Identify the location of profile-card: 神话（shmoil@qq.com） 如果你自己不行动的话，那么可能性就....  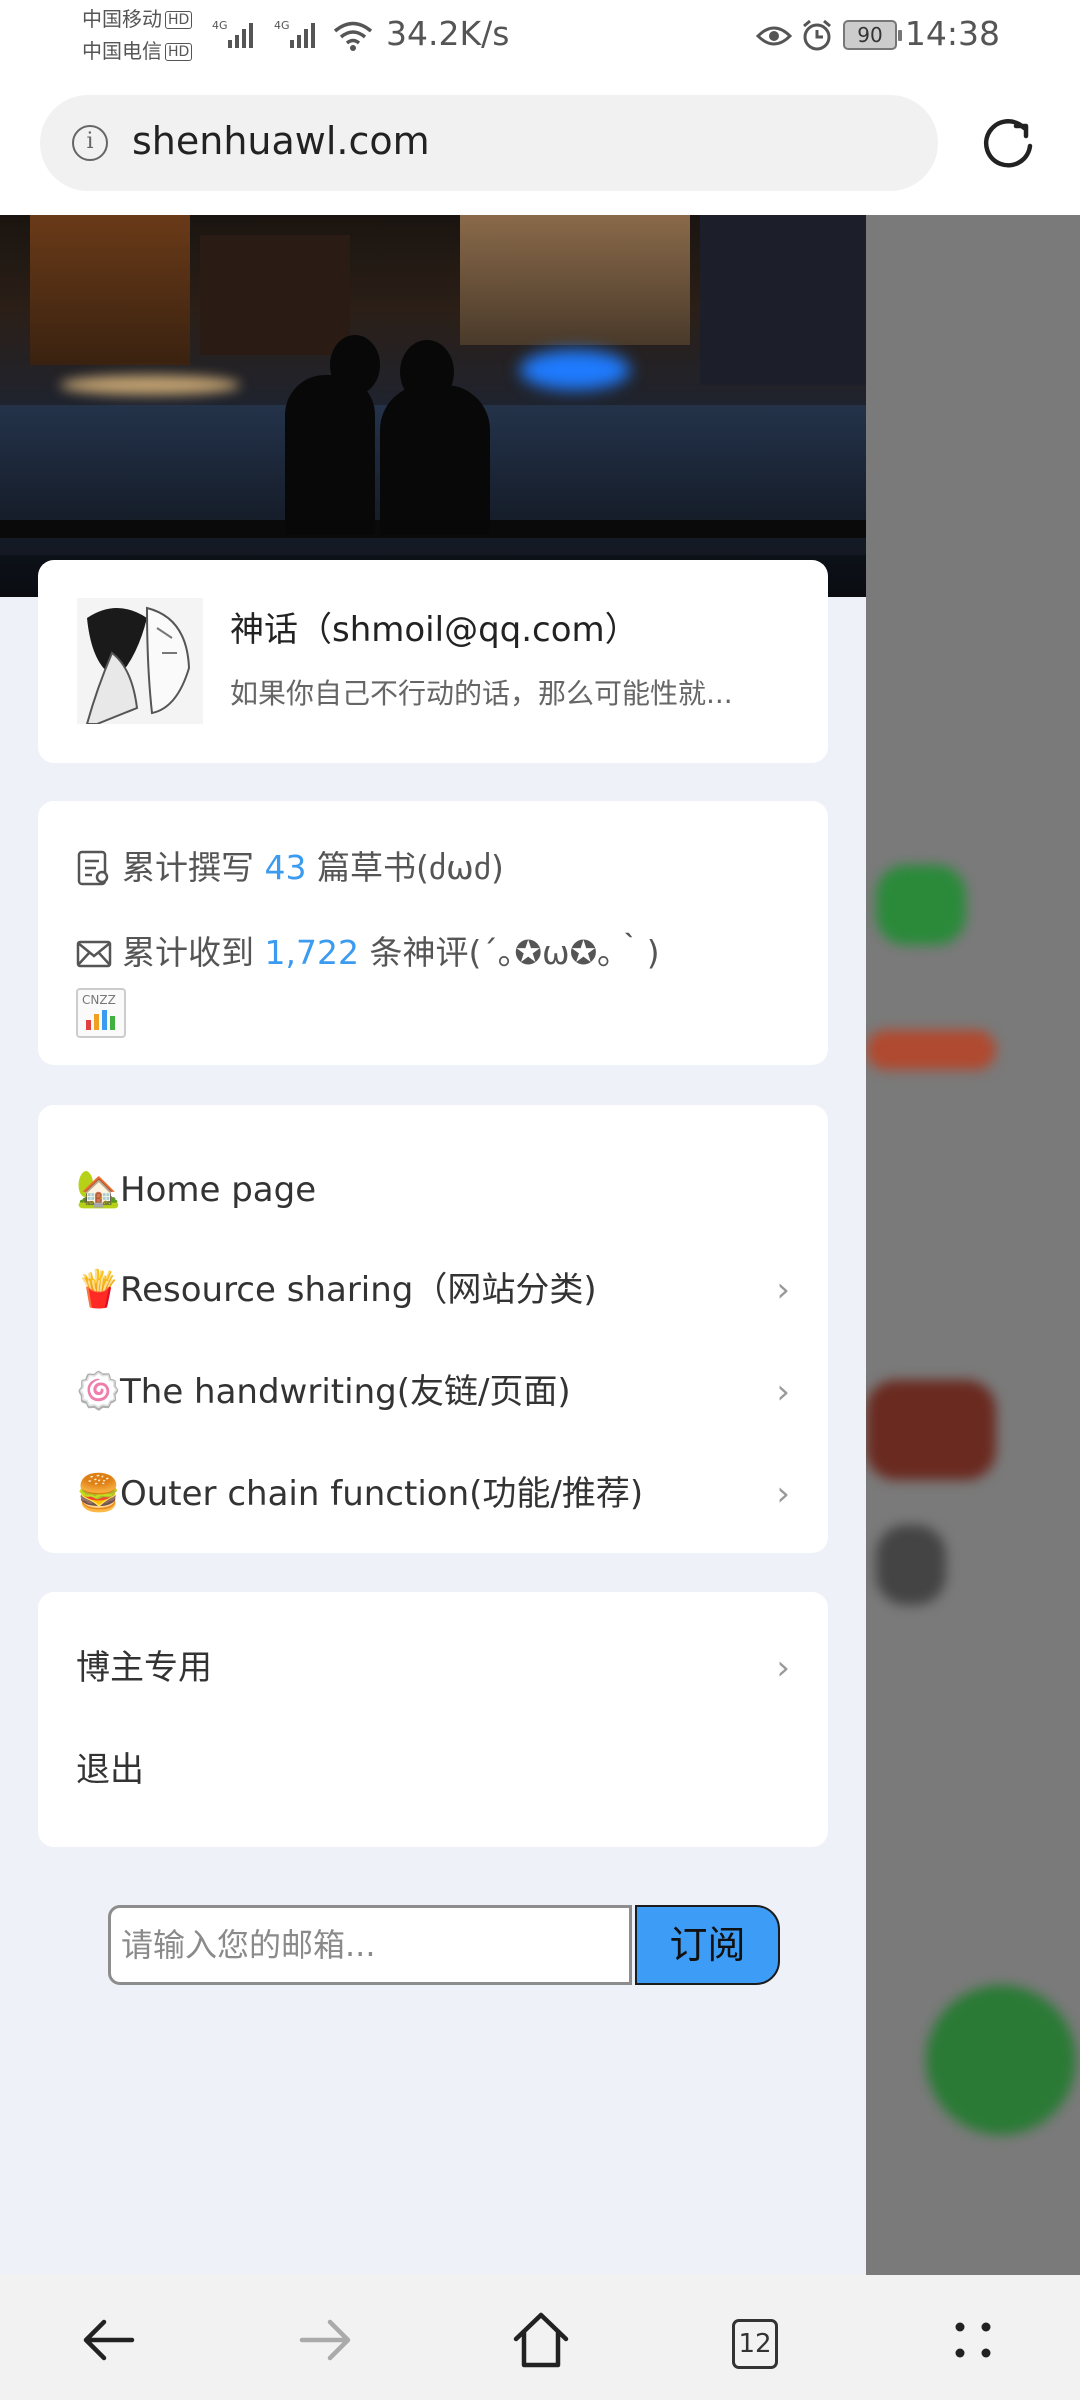
(433, 661).